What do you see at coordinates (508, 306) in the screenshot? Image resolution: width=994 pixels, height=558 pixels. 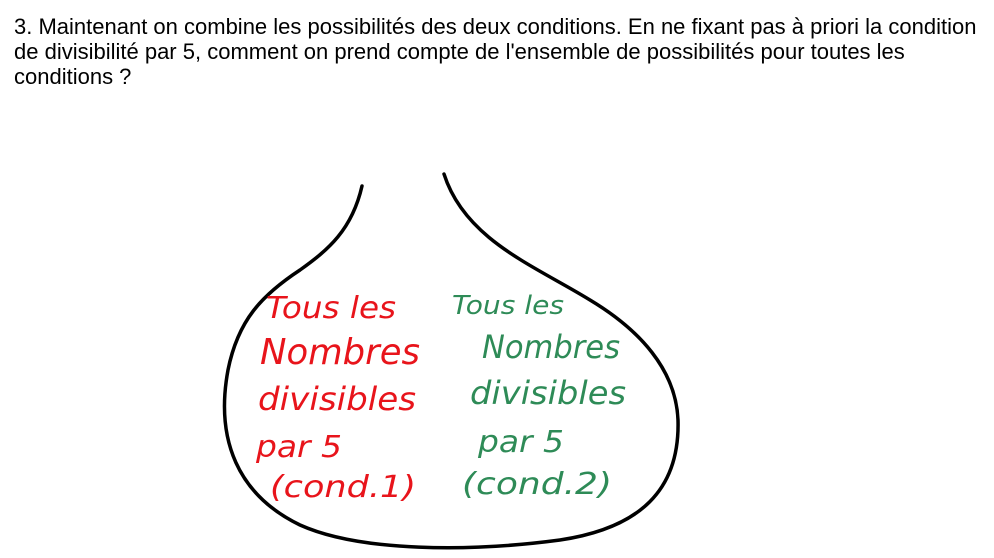 I see `right-line-1: Tous les` at bounding box center [508, 306].